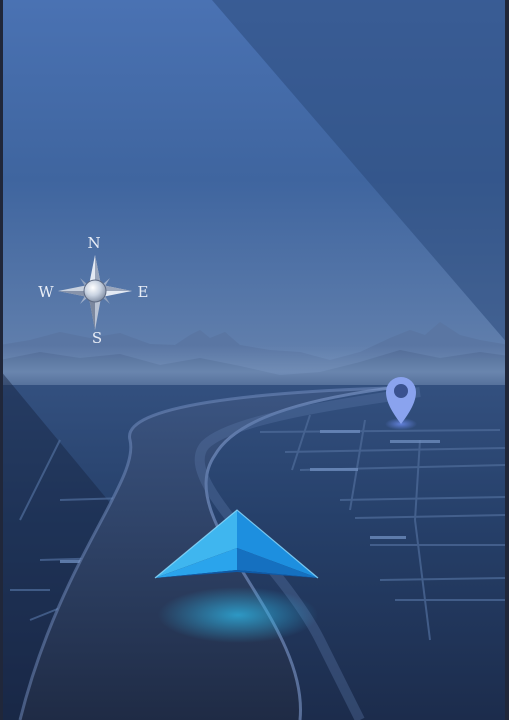 This screenshot has height=720, width=509. Describe the element at coordinates (93, 243) in the screenshot. I see `compass-north-label: N` at that location.